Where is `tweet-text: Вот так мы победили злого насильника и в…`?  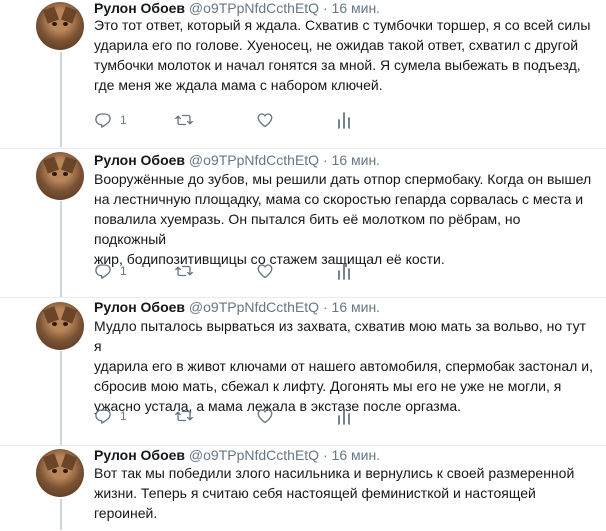 tweet-text: Вот так мы победили злого насильника и в… is located at coordinates (334, 493).